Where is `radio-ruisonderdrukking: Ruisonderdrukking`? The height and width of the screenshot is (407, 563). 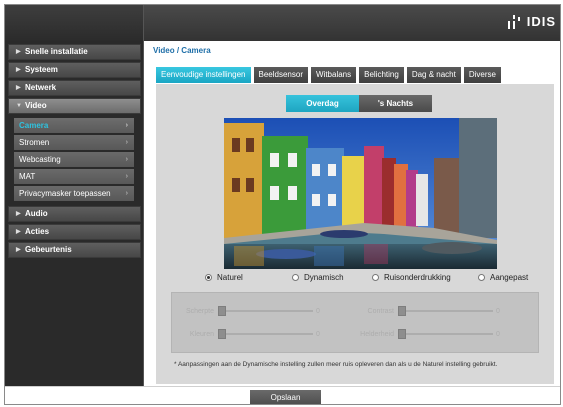 radio-ruisonderdrukking: Ruisonderdrukking is located at coordinates (411, 277).